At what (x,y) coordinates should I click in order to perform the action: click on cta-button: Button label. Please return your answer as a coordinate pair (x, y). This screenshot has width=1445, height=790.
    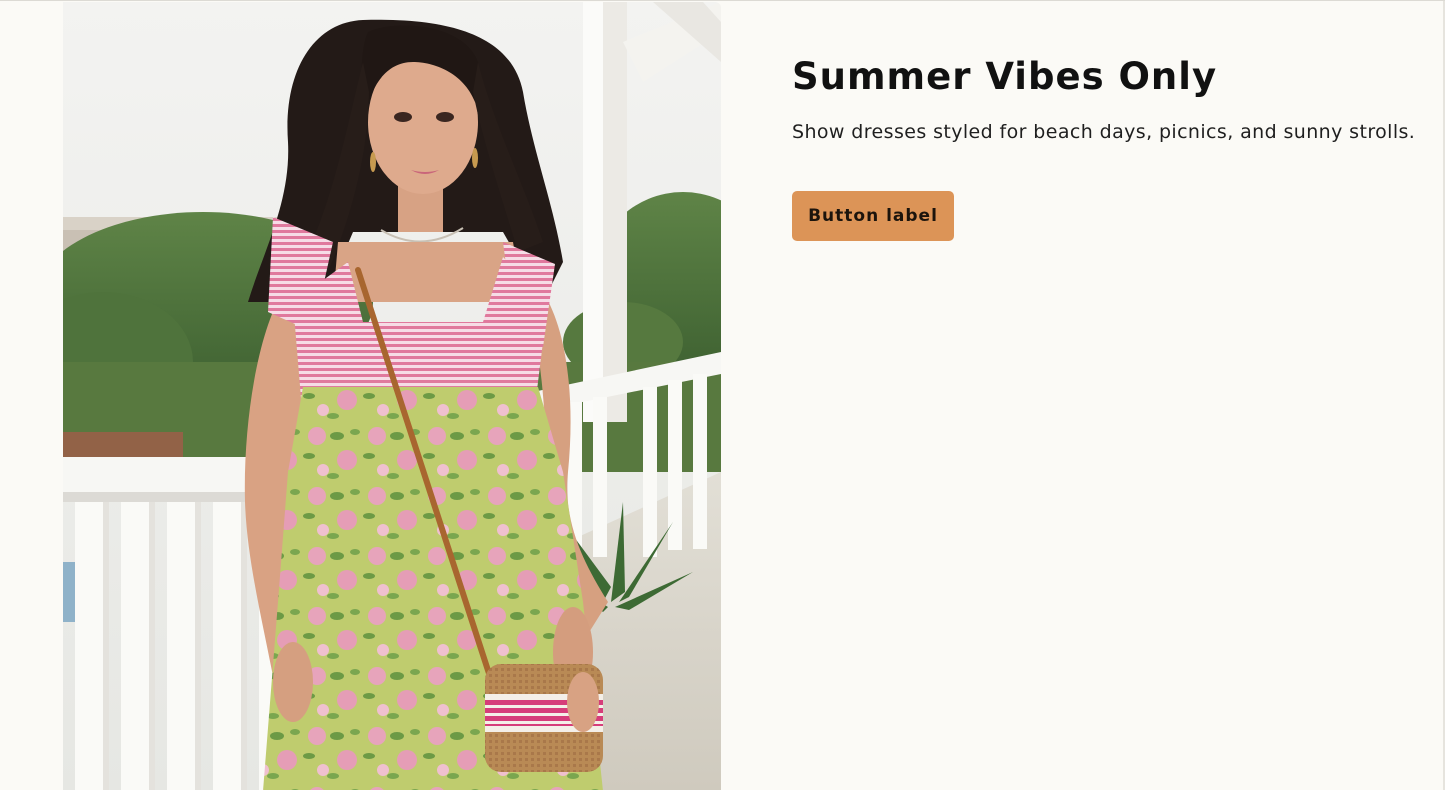
    Looking at the image, I should click on (873, 216).